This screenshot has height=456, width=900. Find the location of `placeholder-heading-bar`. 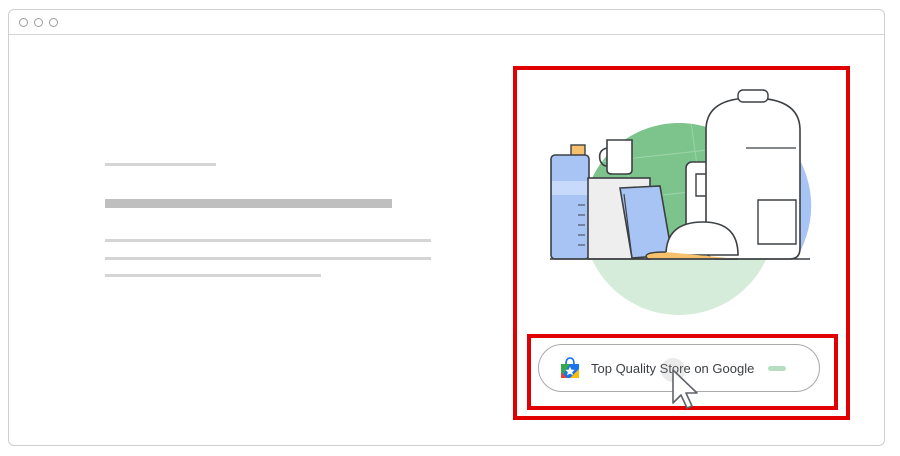

placeholder-heading-bar is located at coordinates (248, 203).